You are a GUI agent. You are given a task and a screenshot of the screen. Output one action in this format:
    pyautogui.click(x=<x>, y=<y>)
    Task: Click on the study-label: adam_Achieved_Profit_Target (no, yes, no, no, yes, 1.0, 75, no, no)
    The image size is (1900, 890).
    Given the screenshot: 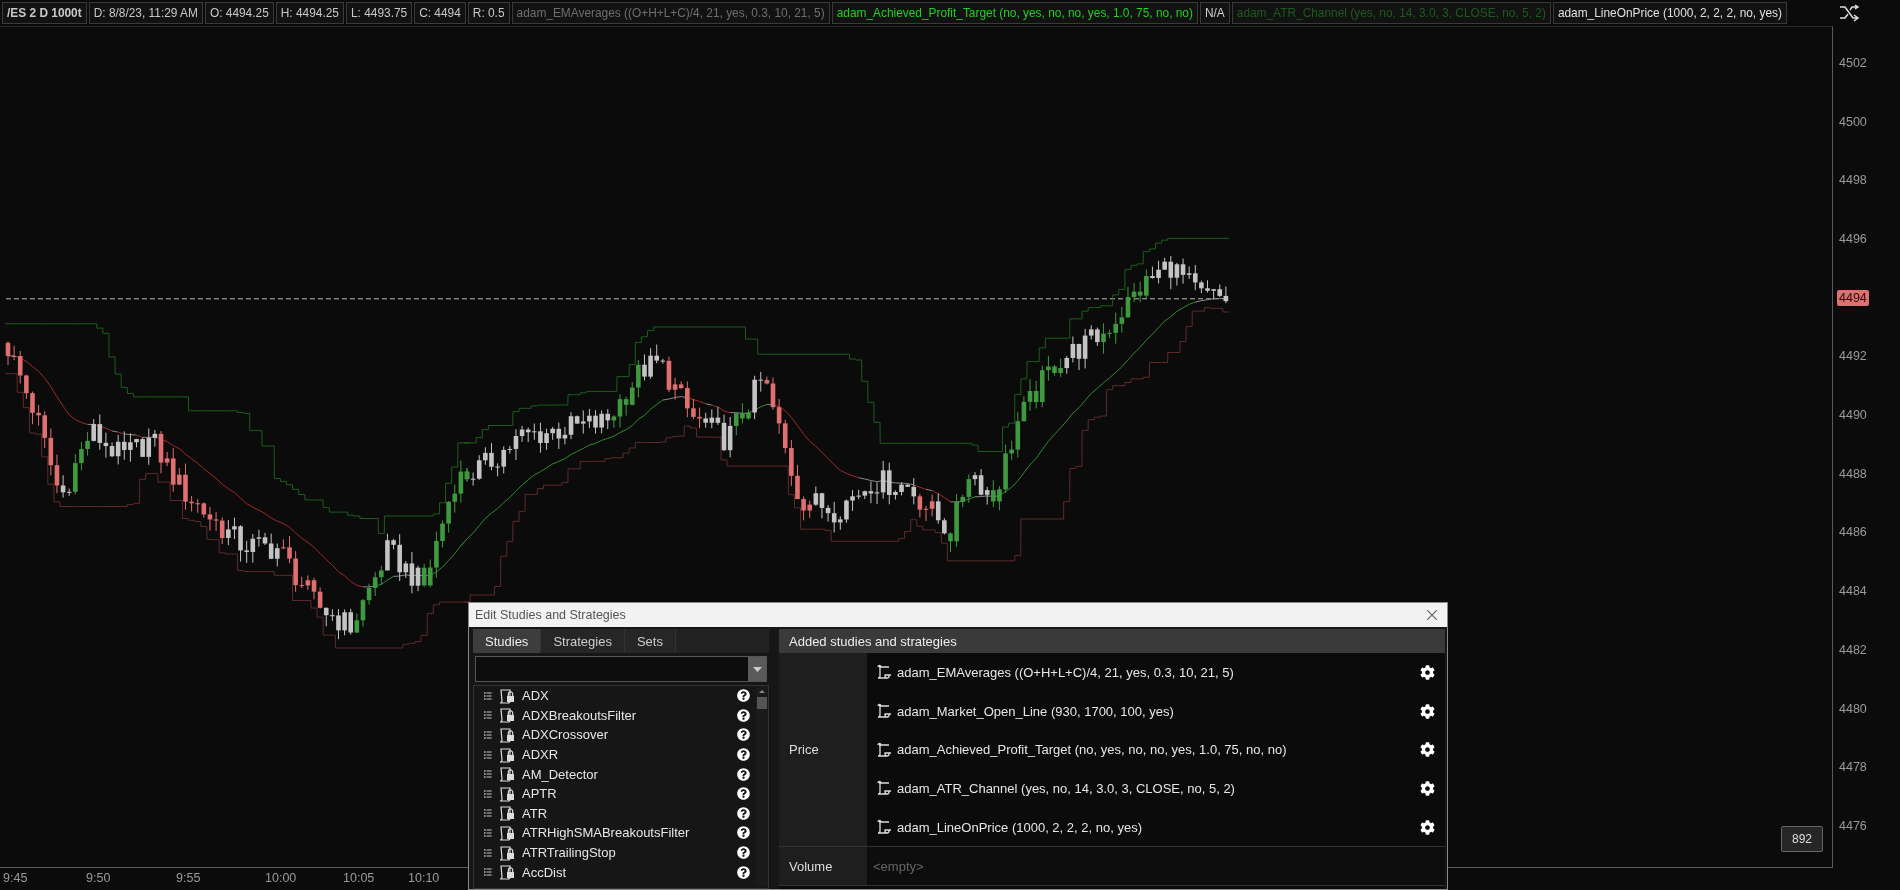 What is the action you would take?
    pyautogui.click(x=1014, y=13)
    